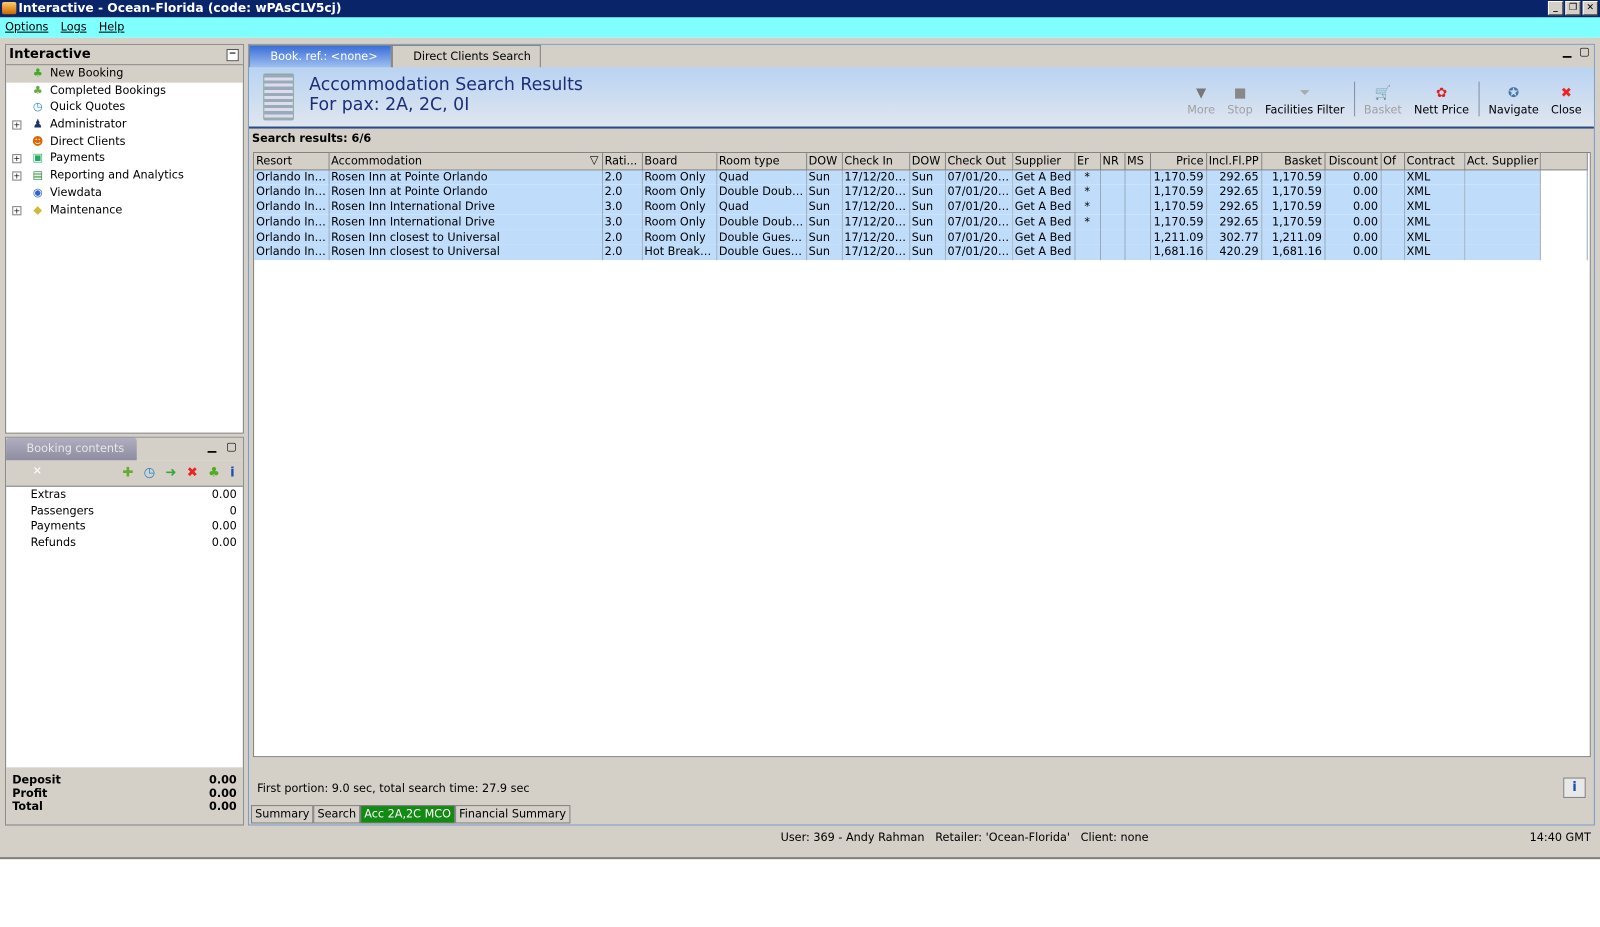  Describe the element at coordinates (1513, 101) in the screenshot. I see `navigate-button: ✪ Navigate` at that location.